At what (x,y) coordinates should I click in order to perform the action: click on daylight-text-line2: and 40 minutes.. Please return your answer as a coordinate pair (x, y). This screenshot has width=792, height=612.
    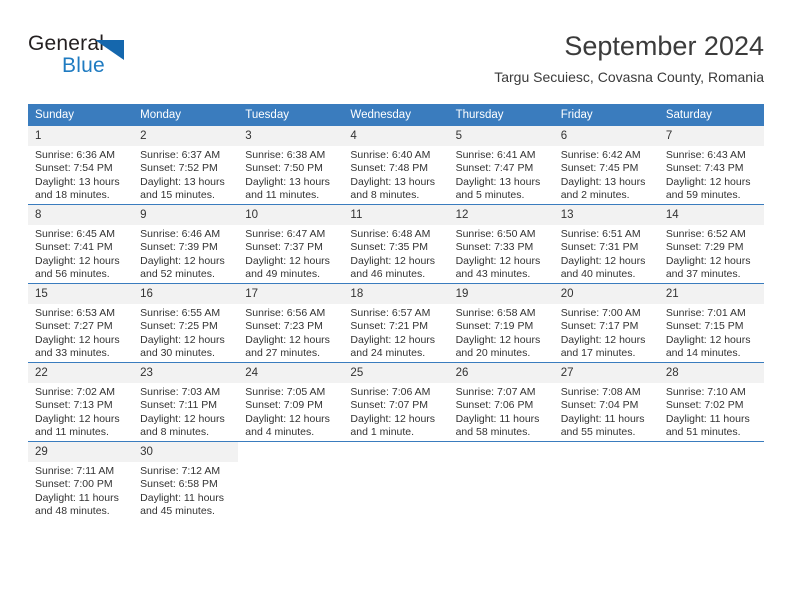
    Looking at the image, I should click on (598, 274).